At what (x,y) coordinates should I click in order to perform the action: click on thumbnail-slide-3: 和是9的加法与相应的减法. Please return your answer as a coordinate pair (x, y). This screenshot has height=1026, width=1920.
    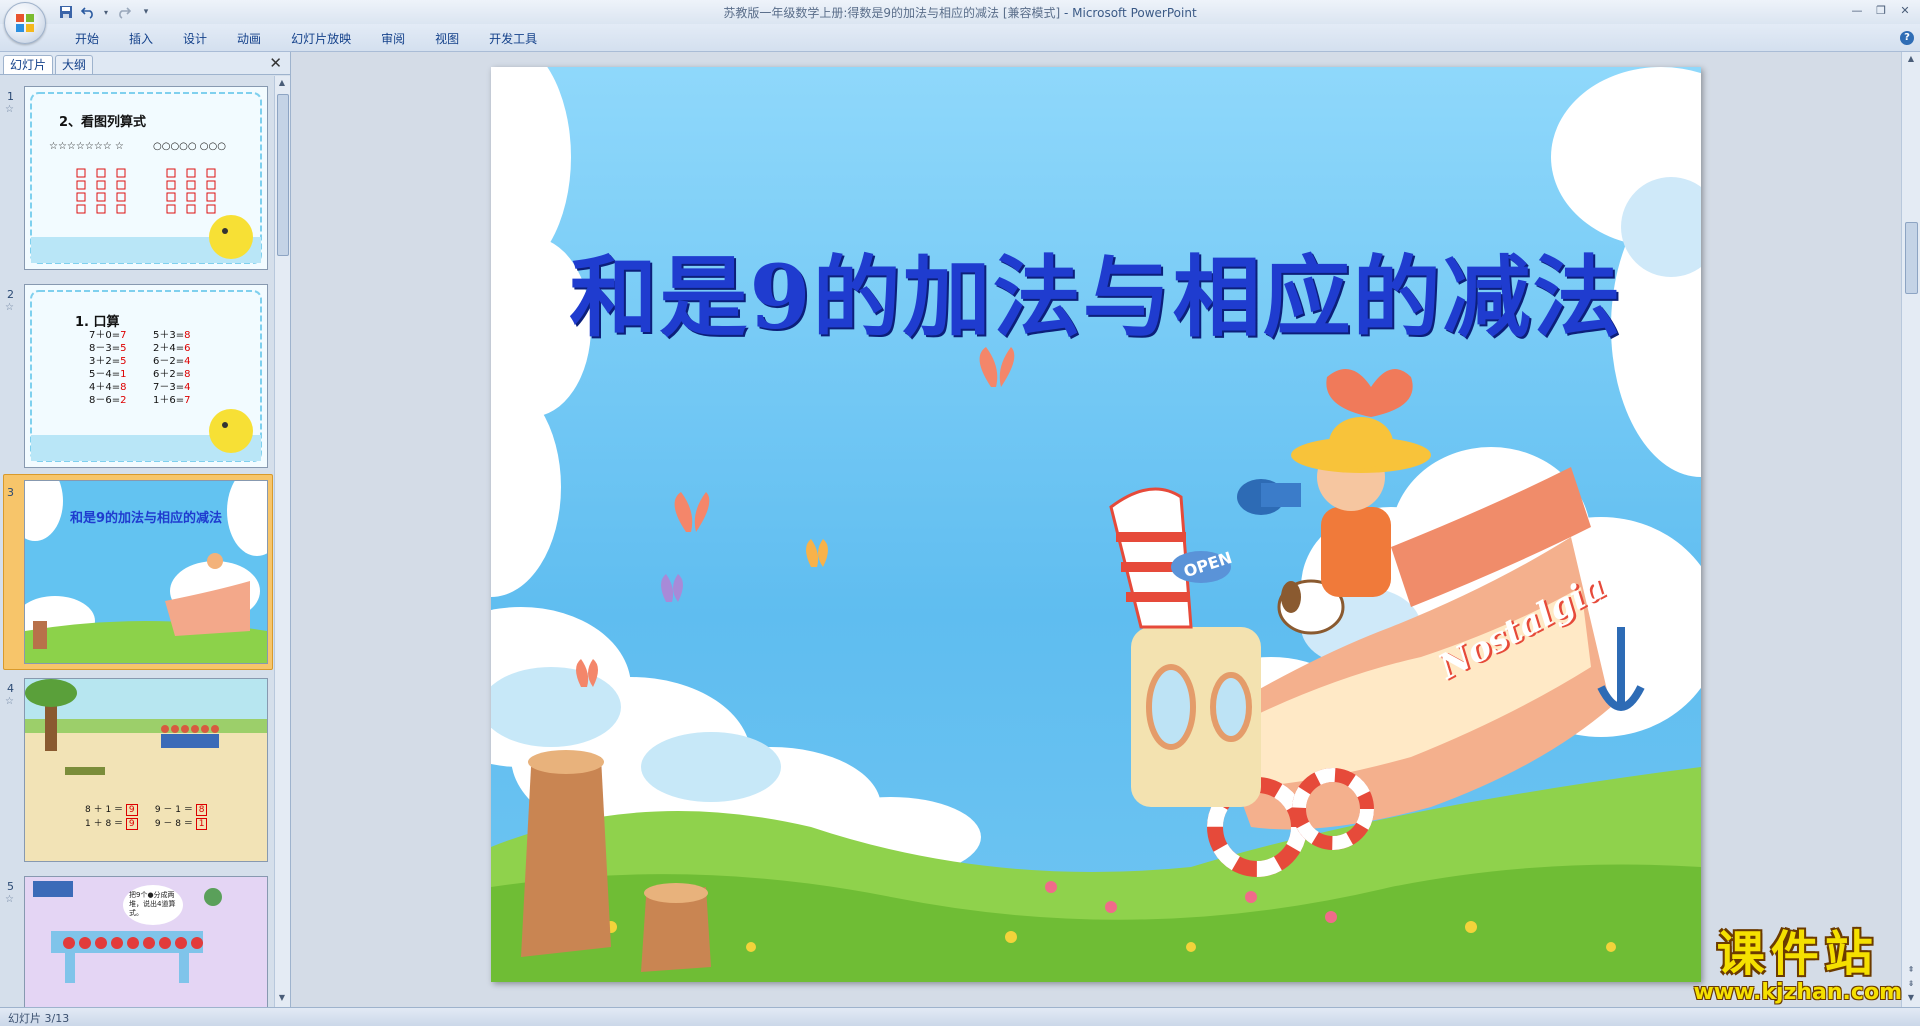
    Looking at the image, I should click on (146, 572).